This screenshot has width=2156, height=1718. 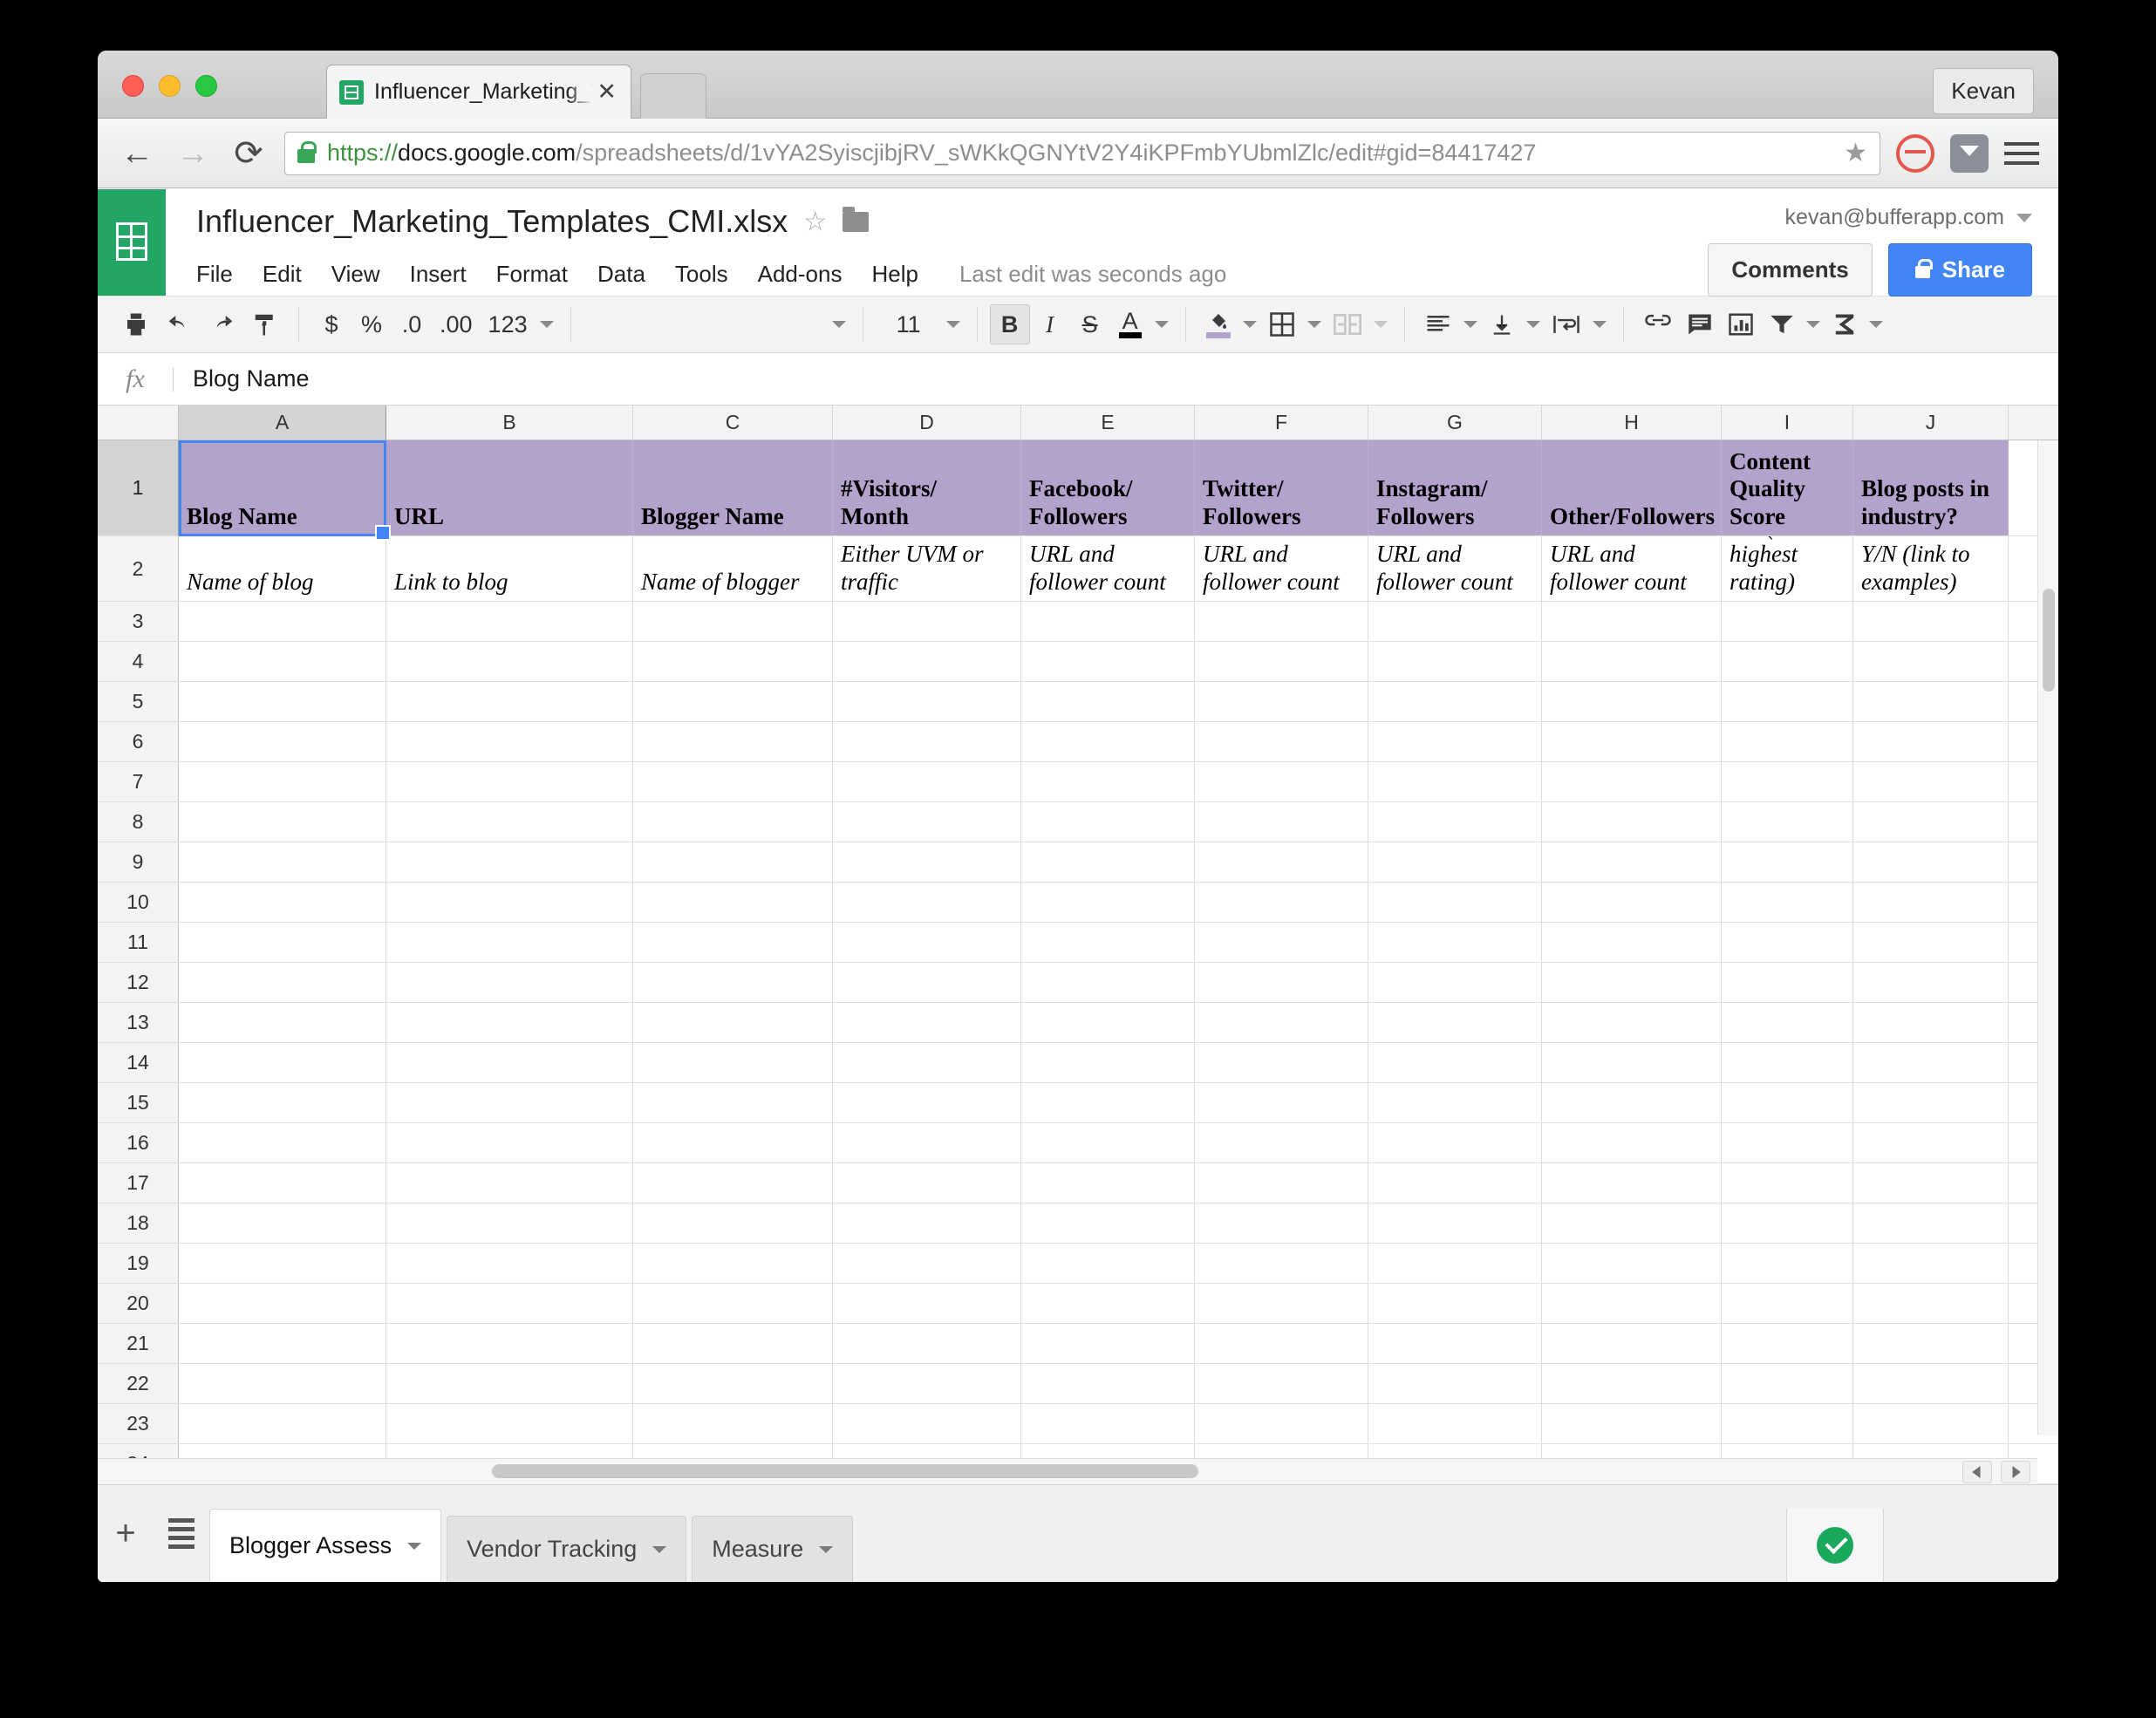 I want to click on cell-A17, so click(x=282, y=1183).